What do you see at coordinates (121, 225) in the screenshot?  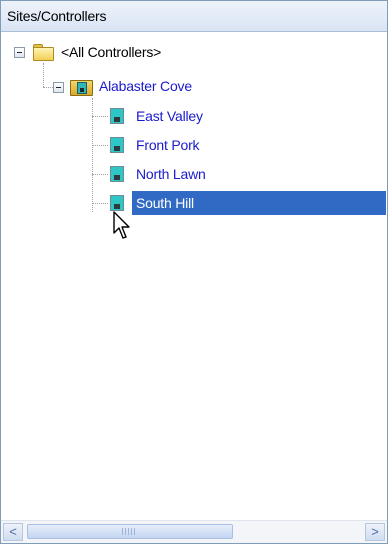 I see `mouse-pointer-icon` at bounding box center [121, 225].